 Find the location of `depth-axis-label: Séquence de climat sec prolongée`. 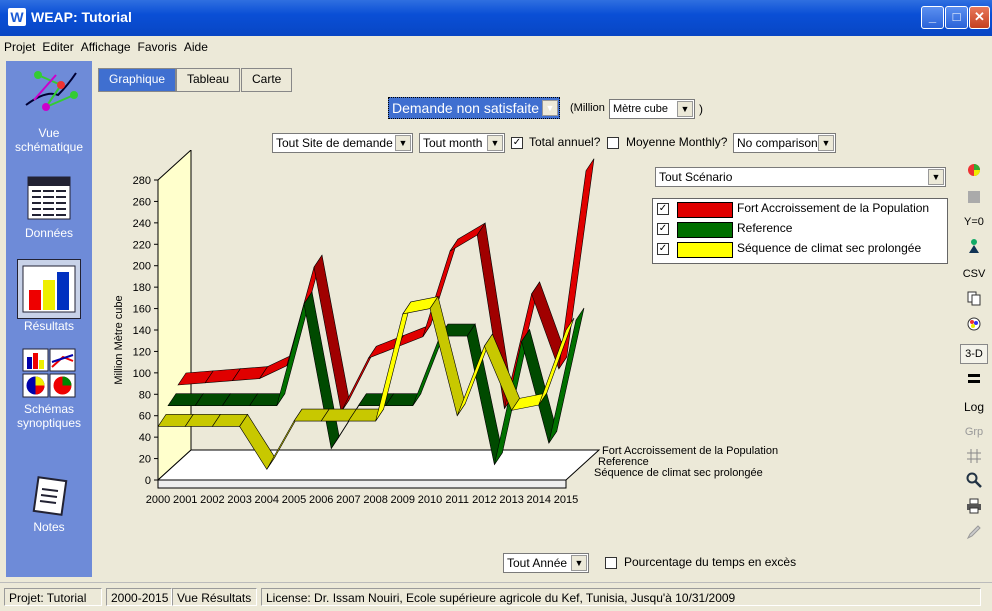

depth-axis-label: Séquence de climat sec prolongée is located at coordinates (678, 473).